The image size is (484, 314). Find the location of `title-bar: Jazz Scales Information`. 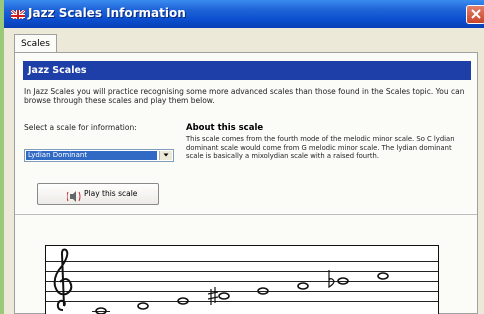

title-bar: Jazz Scales Information is located at coordinates (244, 14).